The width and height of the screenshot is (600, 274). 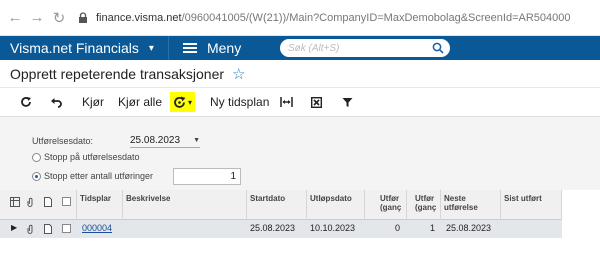 I want to click on menu-button: Meny, so click(x=212, y=48).